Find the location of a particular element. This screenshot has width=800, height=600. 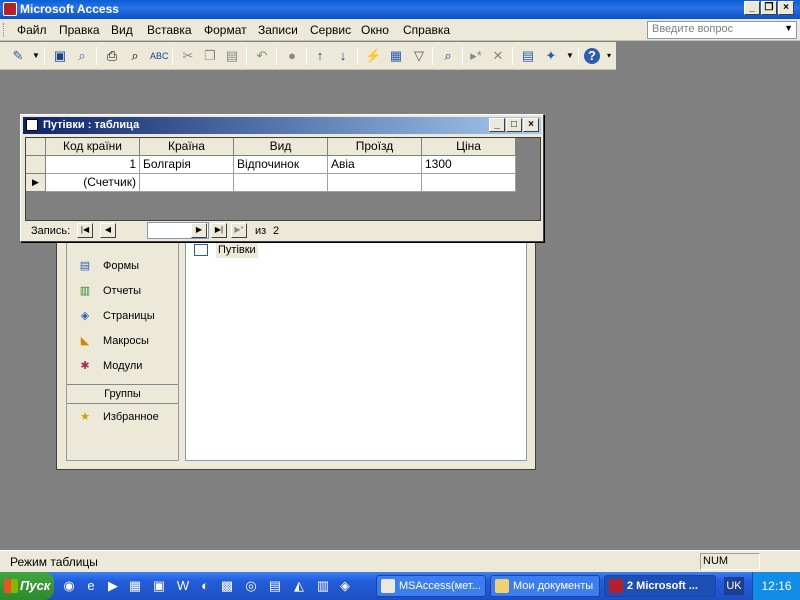

menu-file: Файл is located at coordinates (32, 30).